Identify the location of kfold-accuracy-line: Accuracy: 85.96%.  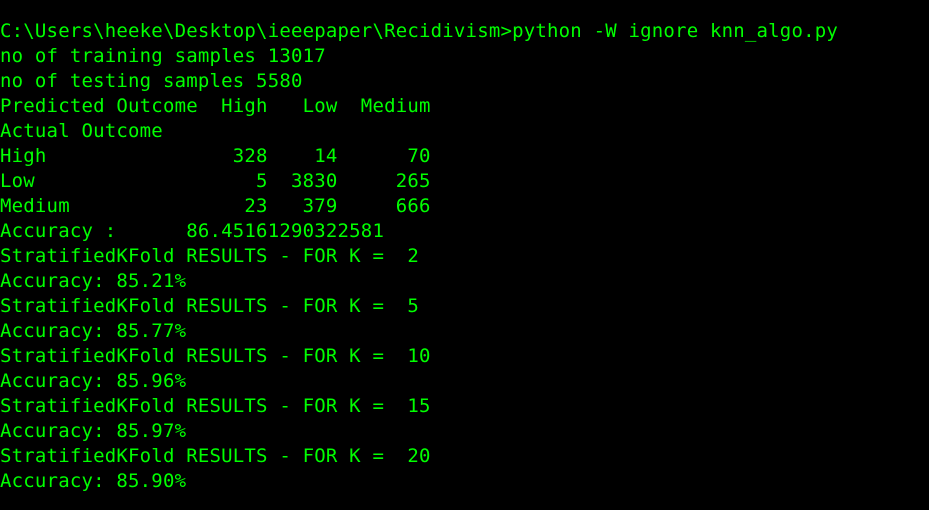
(93, 381).